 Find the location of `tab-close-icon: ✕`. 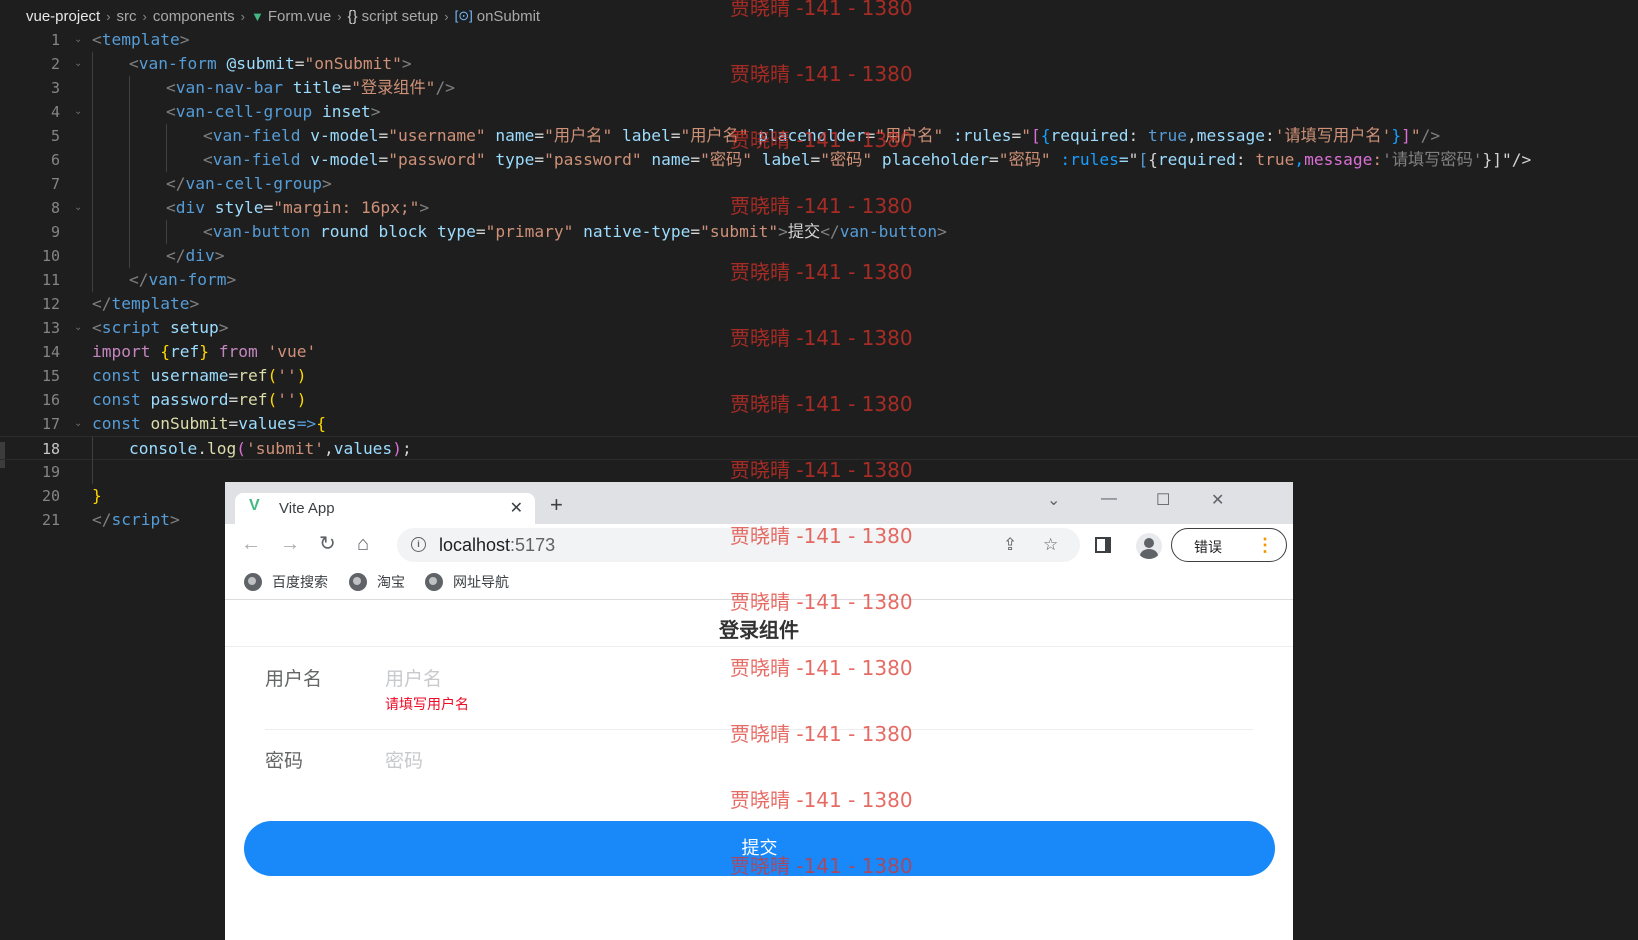

tab-close-icon: ✕ is located at coordinates (516, 508).